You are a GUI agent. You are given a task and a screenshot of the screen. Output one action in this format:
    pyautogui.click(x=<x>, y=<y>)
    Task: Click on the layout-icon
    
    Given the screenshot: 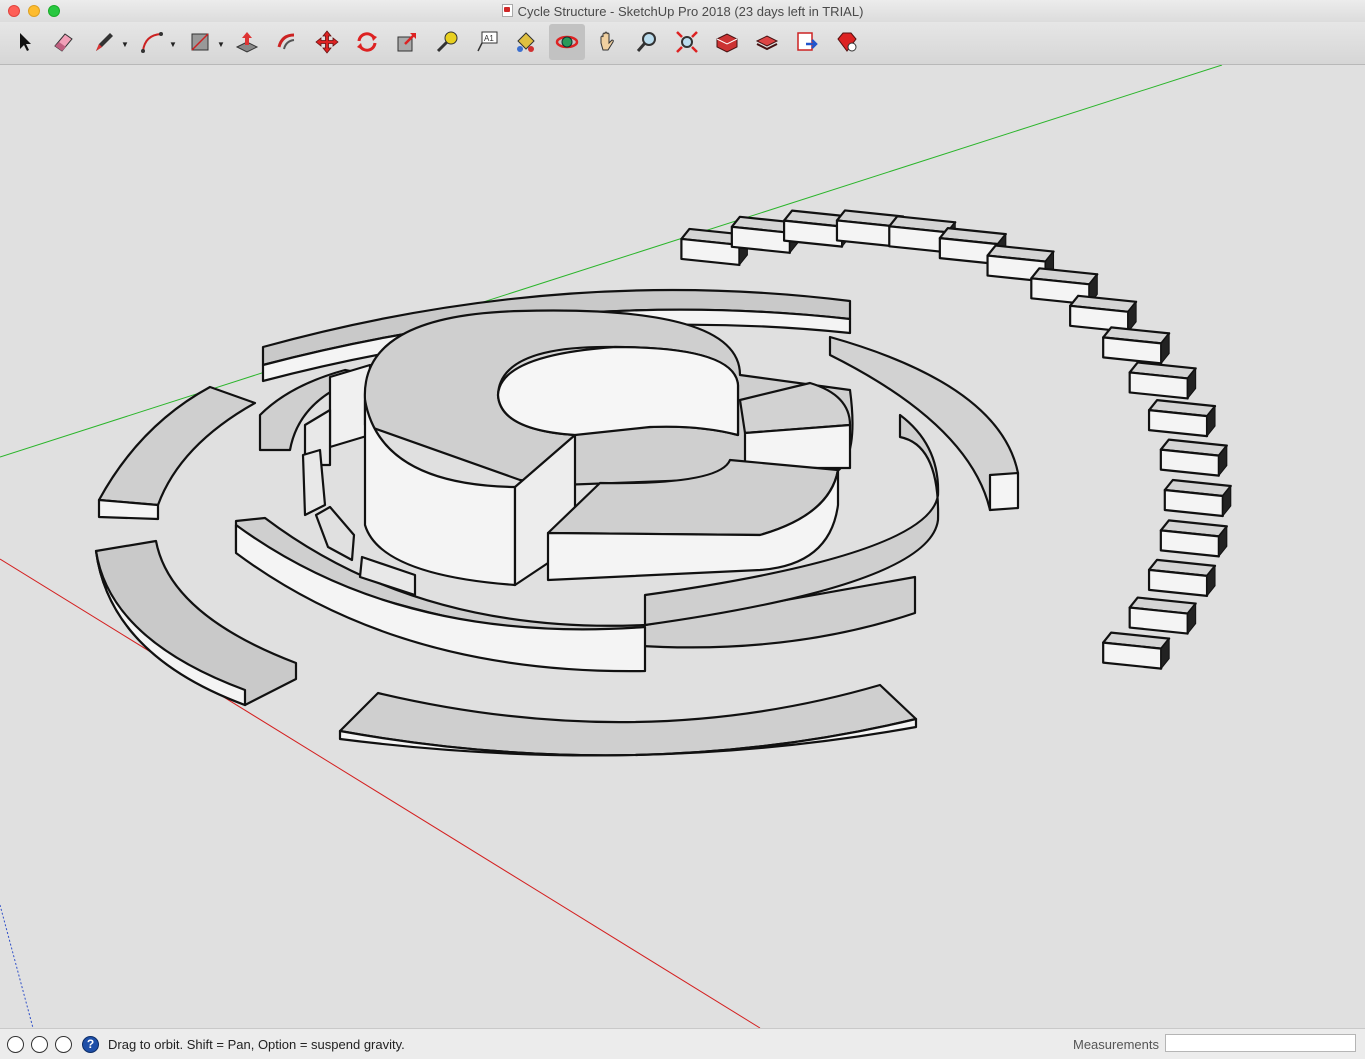 What is the action you would take?
    pyautogui.click(x=807, y=41)
    